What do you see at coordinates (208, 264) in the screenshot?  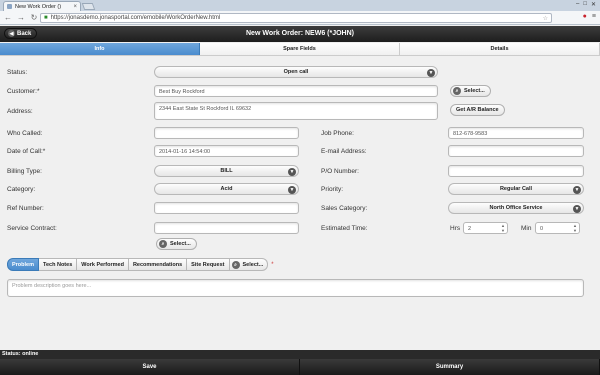 I see `tab-site-request: Site Request` at bounding box center [208, 264].